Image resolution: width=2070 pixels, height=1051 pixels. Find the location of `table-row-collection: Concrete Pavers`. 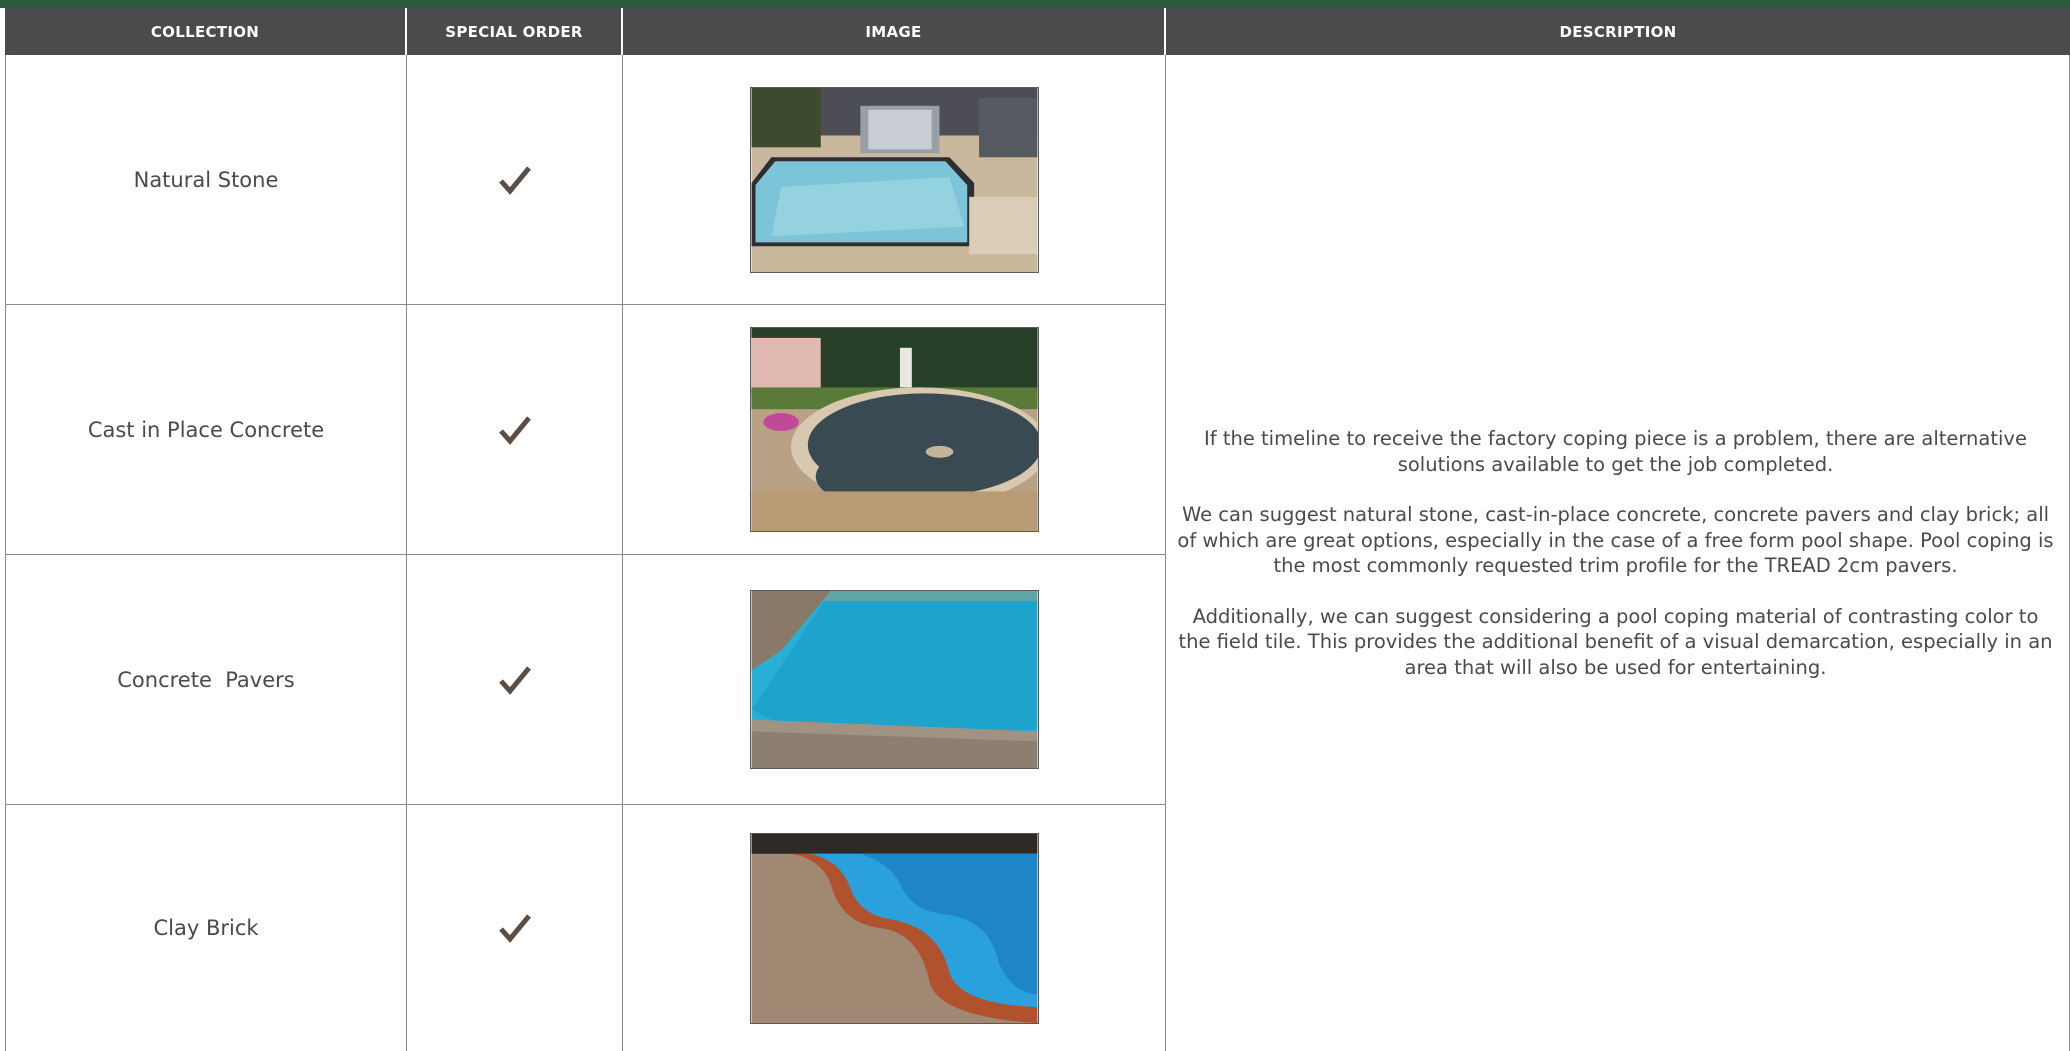

table-row-collection: Concrete Pavers is located at coordinates (206, 680).